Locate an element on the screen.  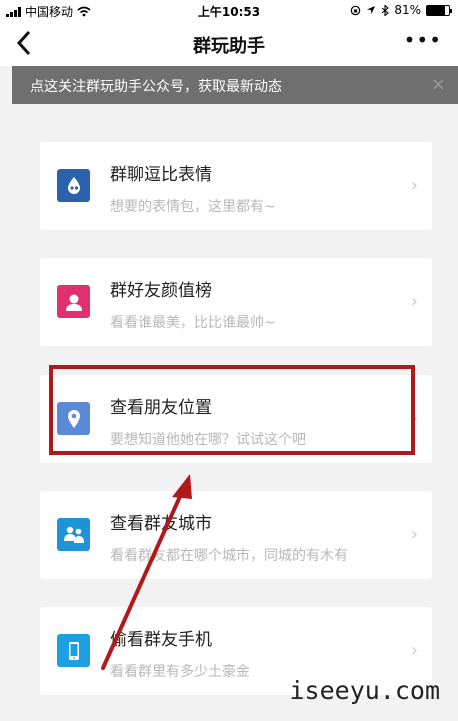
annotation-arrow is located at coordinates (146, 572).